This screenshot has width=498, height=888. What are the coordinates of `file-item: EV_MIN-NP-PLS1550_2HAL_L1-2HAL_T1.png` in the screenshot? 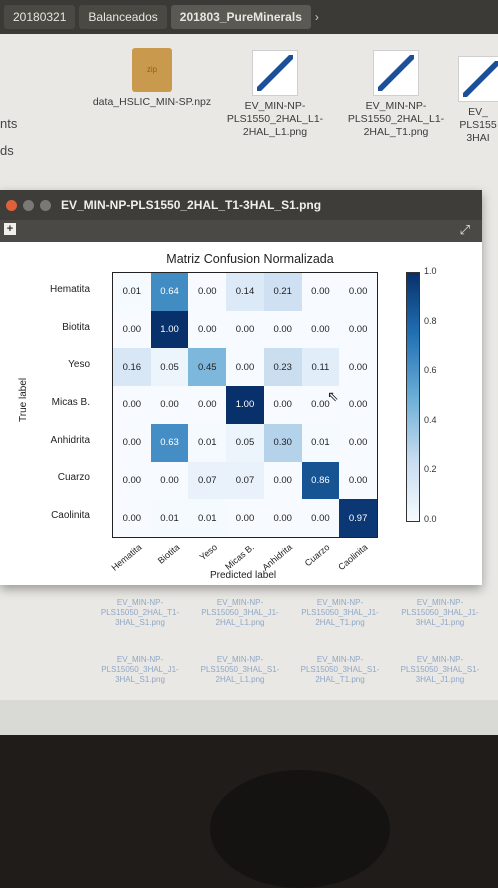 It's located at (396, 94).